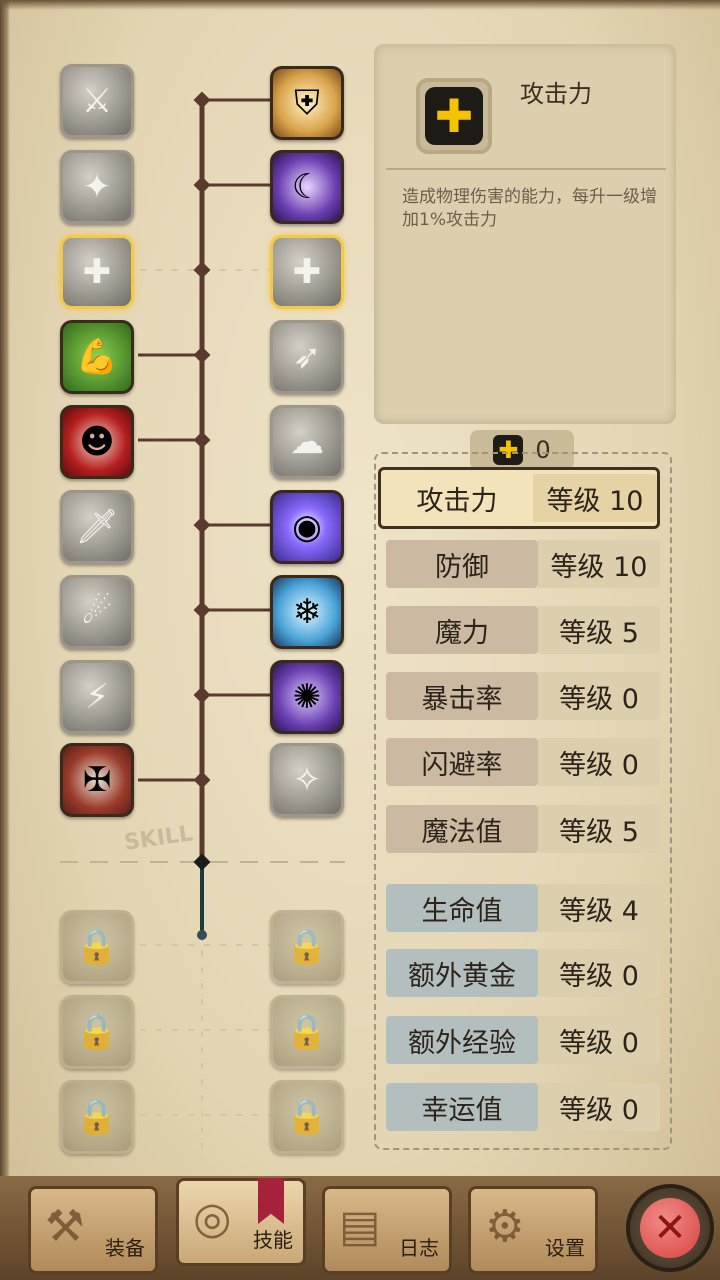 The image size is (720, 1280). What do you see at coordinates (212, 1218) in the screenshot?
I see `skill-ring-icon: ◎` at bounding box center [212, 1218].